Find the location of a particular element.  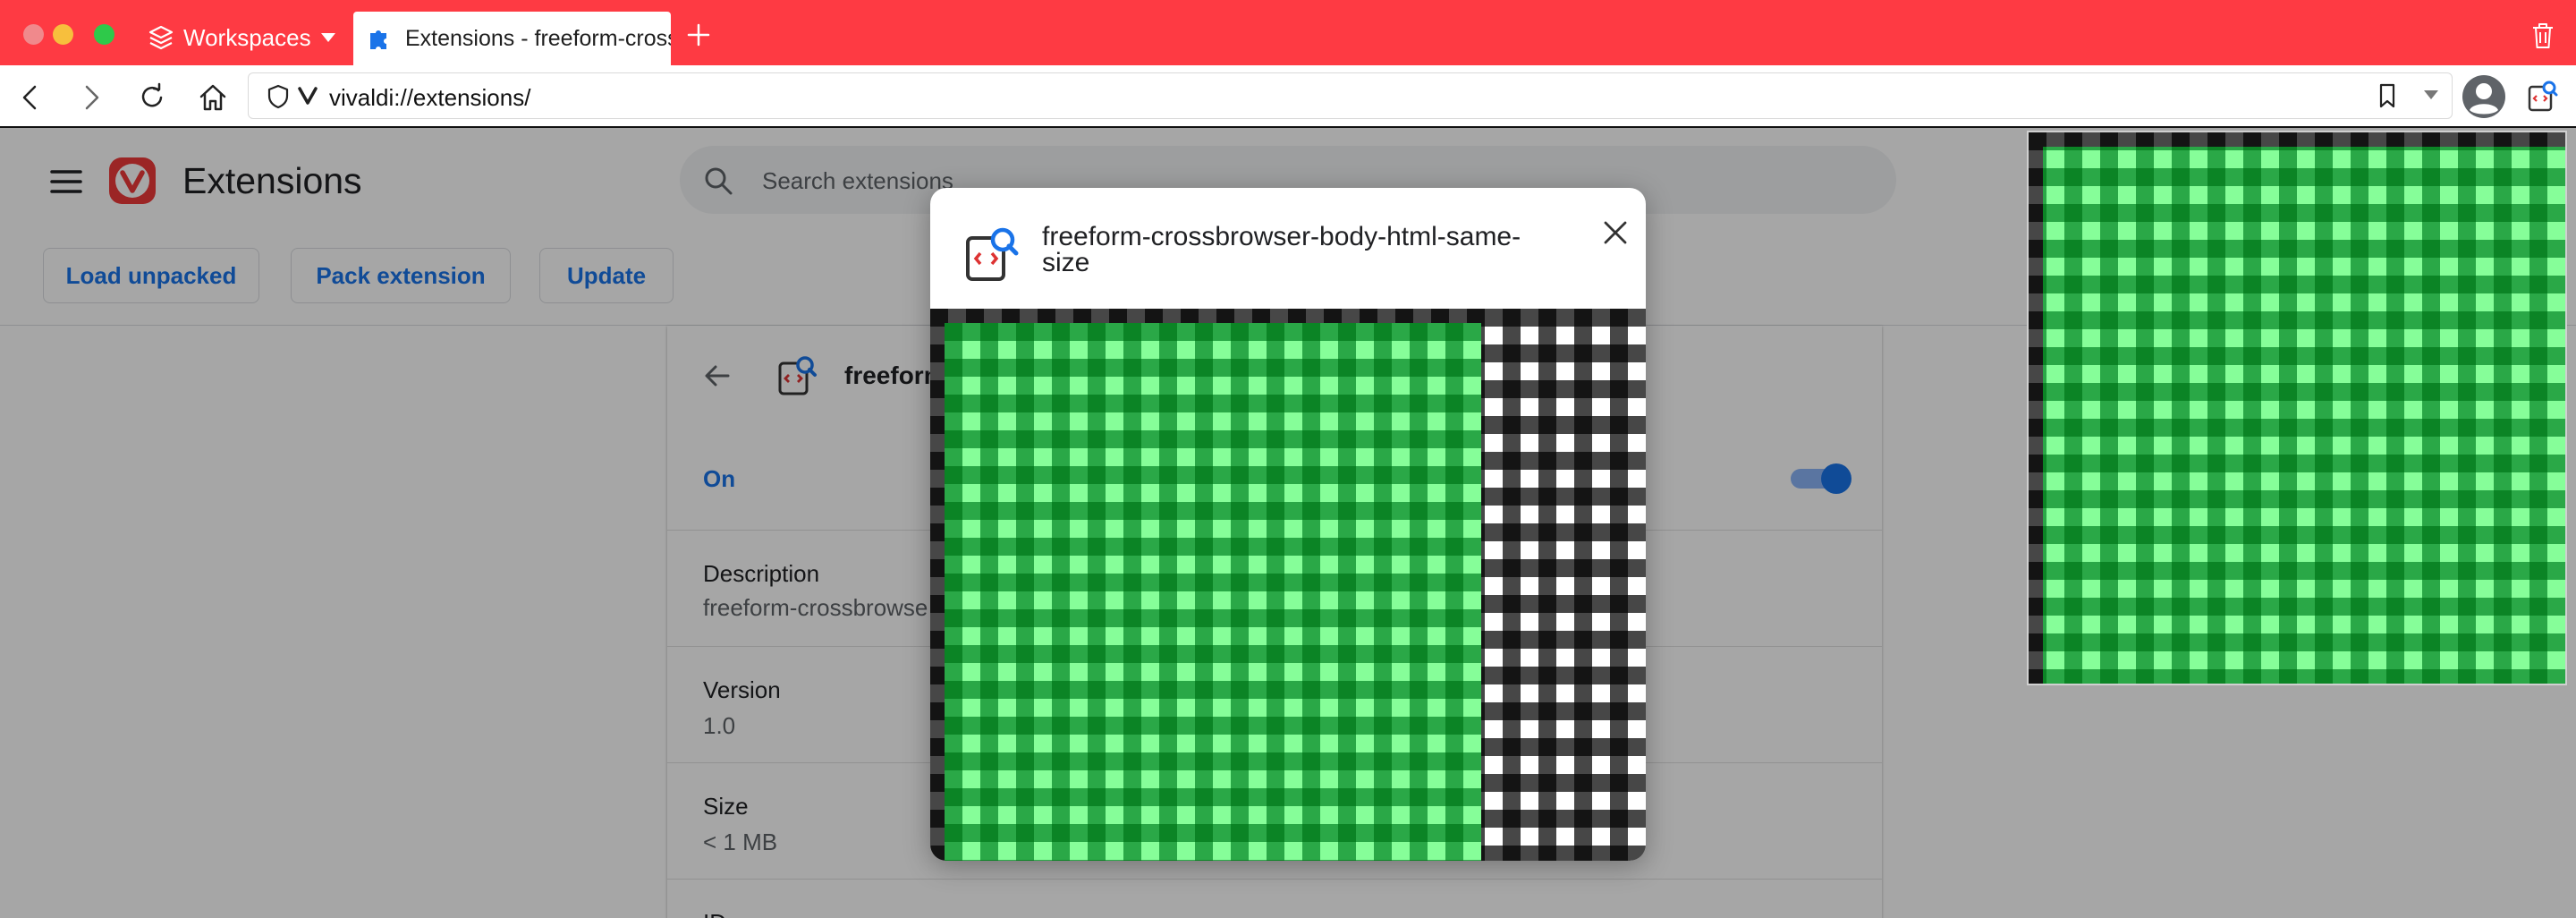

extension-popup-preview is located at coordinates (2297, 408).